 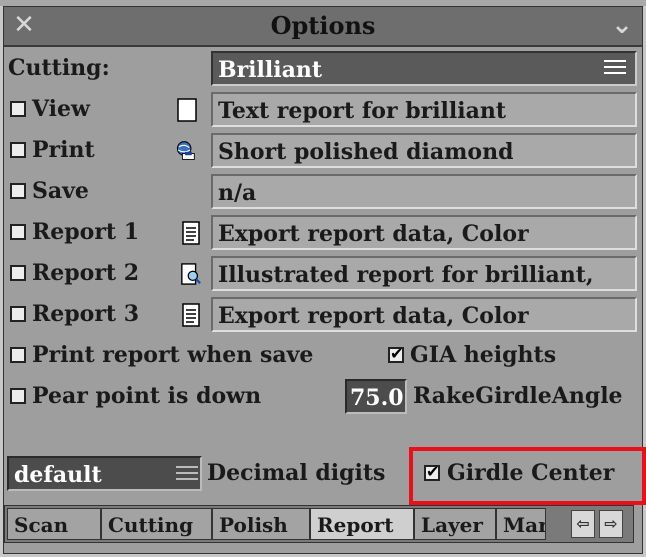 I want to click on tab-bar: Scan Cutting Polish Report Layer Mar ⇦ ⇨, so click(x=319, y=524).